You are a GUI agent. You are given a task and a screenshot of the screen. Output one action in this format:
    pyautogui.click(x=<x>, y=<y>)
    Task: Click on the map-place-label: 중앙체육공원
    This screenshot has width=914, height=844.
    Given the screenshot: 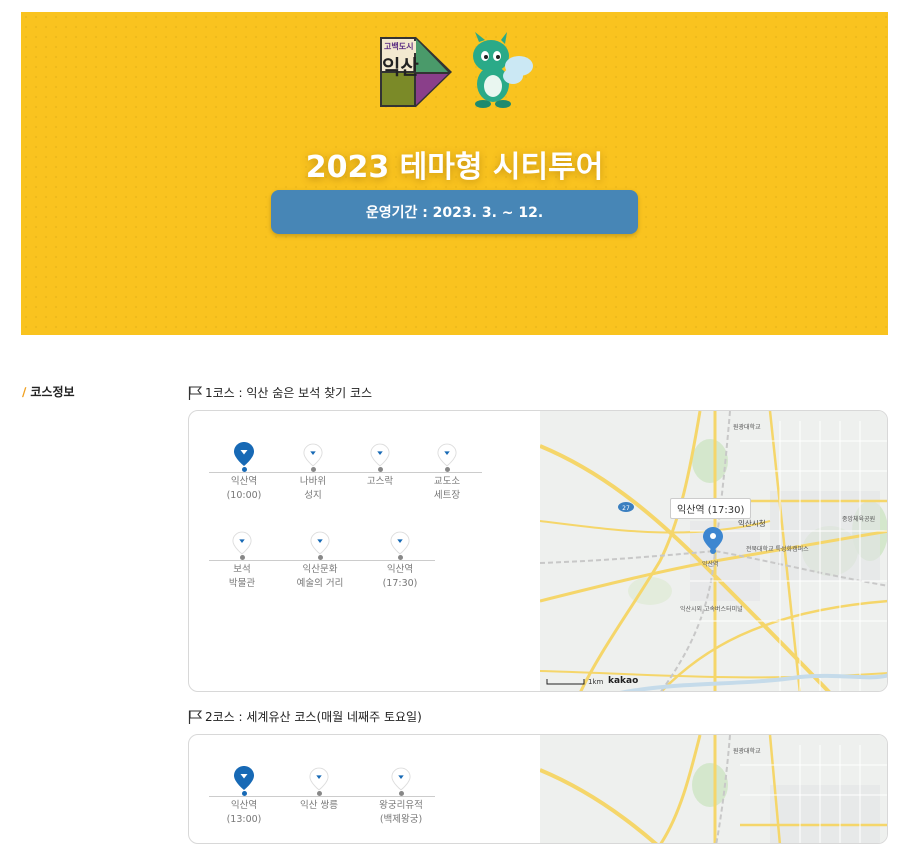 What is the action you would take?
    pyautogui.click(x=858, y=519)
    